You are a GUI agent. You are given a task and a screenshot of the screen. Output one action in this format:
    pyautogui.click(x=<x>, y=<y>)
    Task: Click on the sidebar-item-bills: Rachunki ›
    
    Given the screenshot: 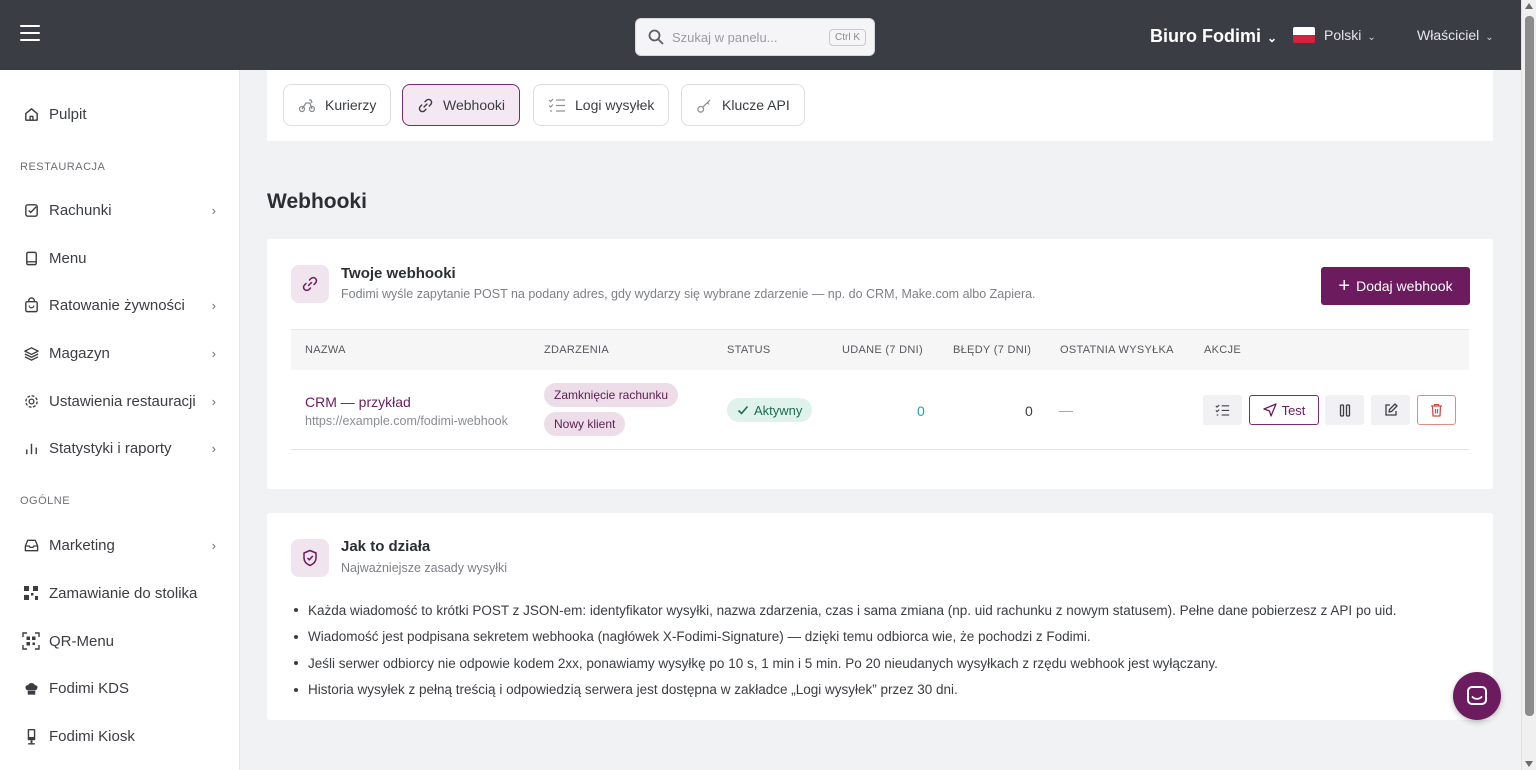 What is the action you would take?
    pyautogui.click(x=120, y=210)
    